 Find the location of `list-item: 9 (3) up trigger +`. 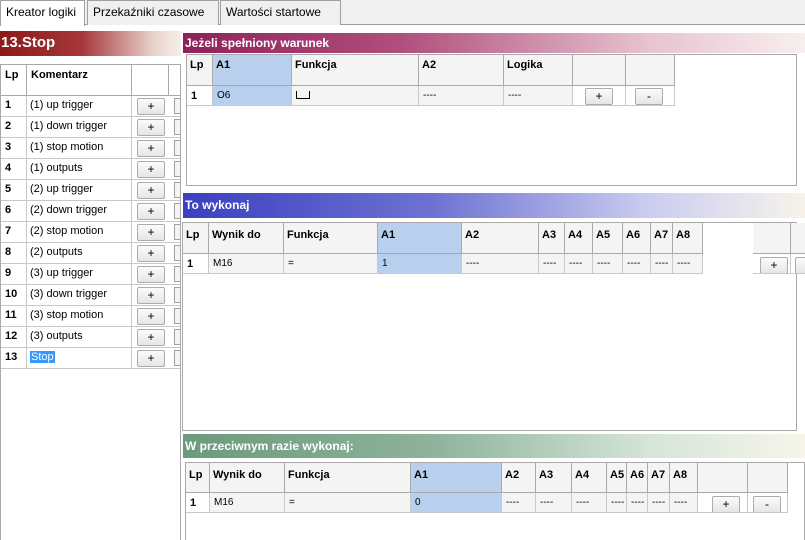

list-item: 9 (3) up trigger + is located at coordinates (90, 274).